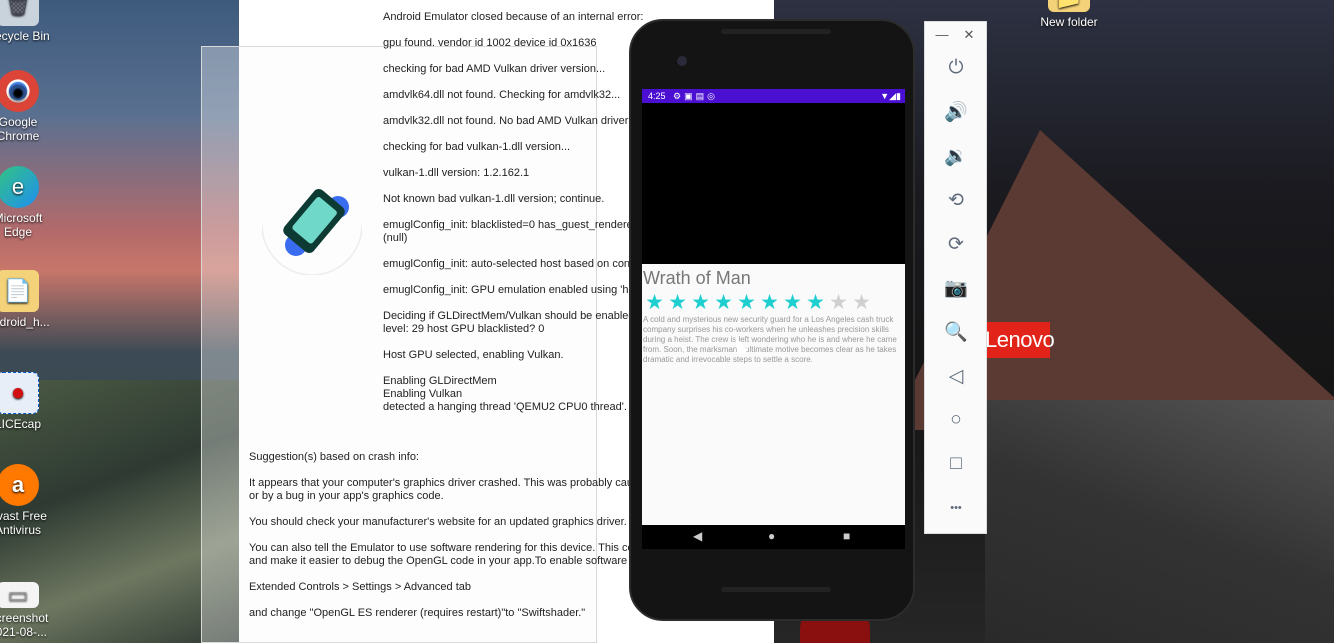  Describe the element at coordinates (20, 129) in the screenshot. I see `desktop-icon-label: Google Chrome` at that location.